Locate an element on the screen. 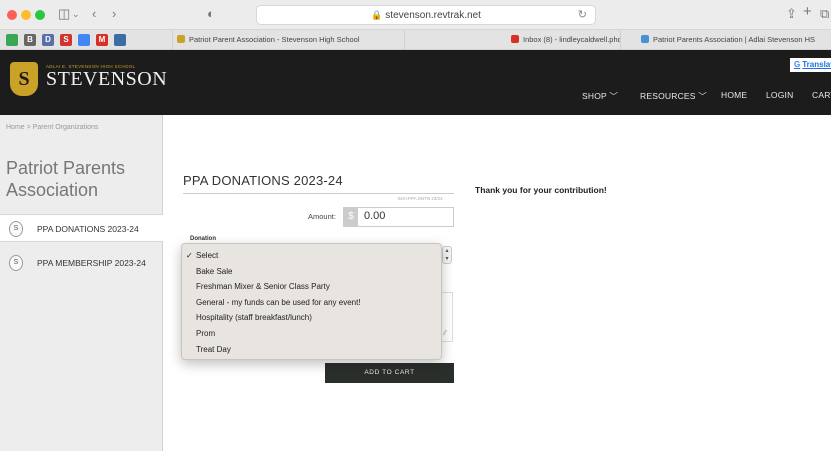 The image size is (831, 451). shield-icon: ◐ is located at coordinates (211, 14).